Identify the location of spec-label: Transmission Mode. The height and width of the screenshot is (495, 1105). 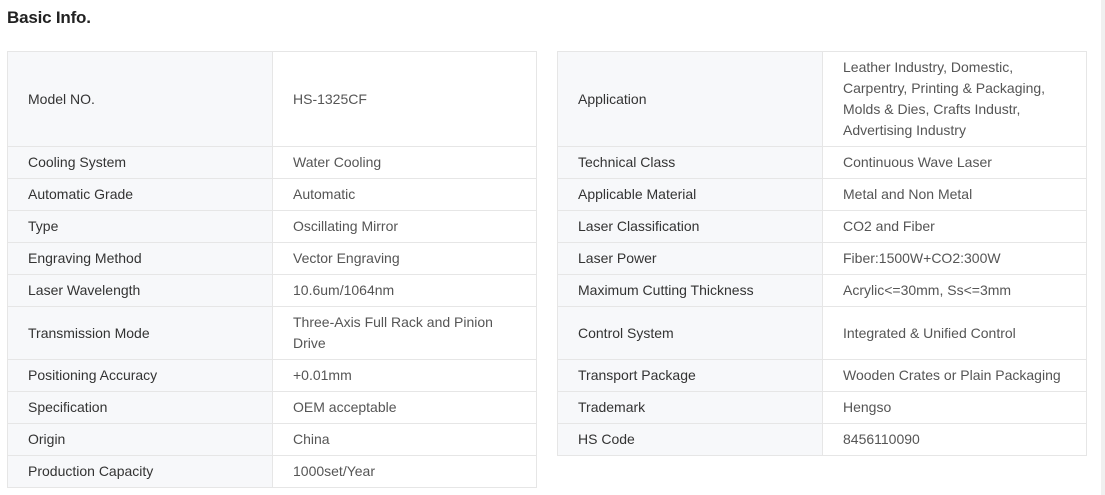
(140, 333).